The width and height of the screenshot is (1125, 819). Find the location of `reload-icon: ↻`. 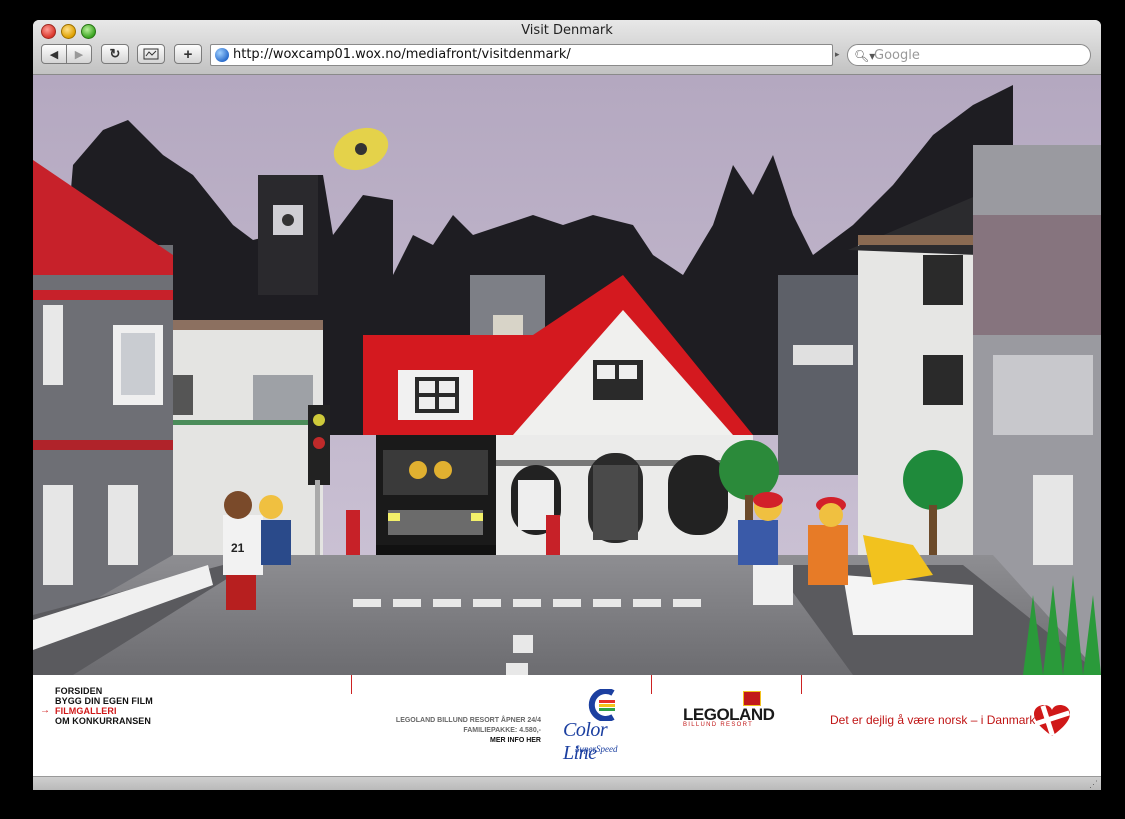

reload-icon: ↻ is located at coordinates (115, 53).